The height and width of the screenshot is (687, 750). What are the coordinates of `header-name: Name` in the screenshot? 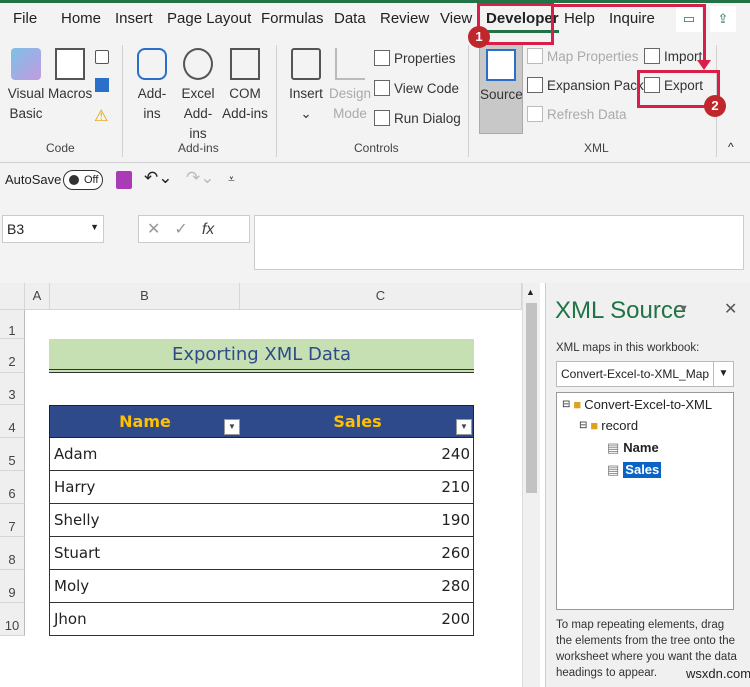 It's located at (145, 421).